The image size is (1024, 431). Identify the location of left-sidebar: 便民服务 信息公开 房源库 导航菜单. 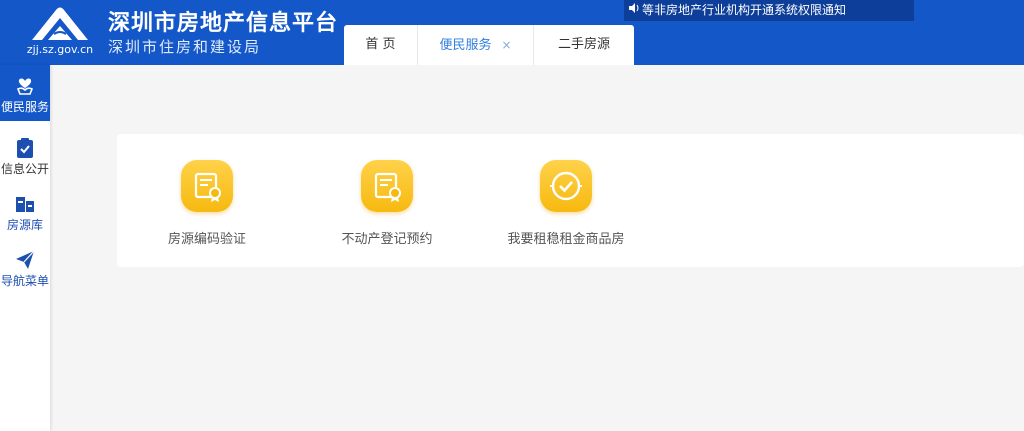
(25, 248).